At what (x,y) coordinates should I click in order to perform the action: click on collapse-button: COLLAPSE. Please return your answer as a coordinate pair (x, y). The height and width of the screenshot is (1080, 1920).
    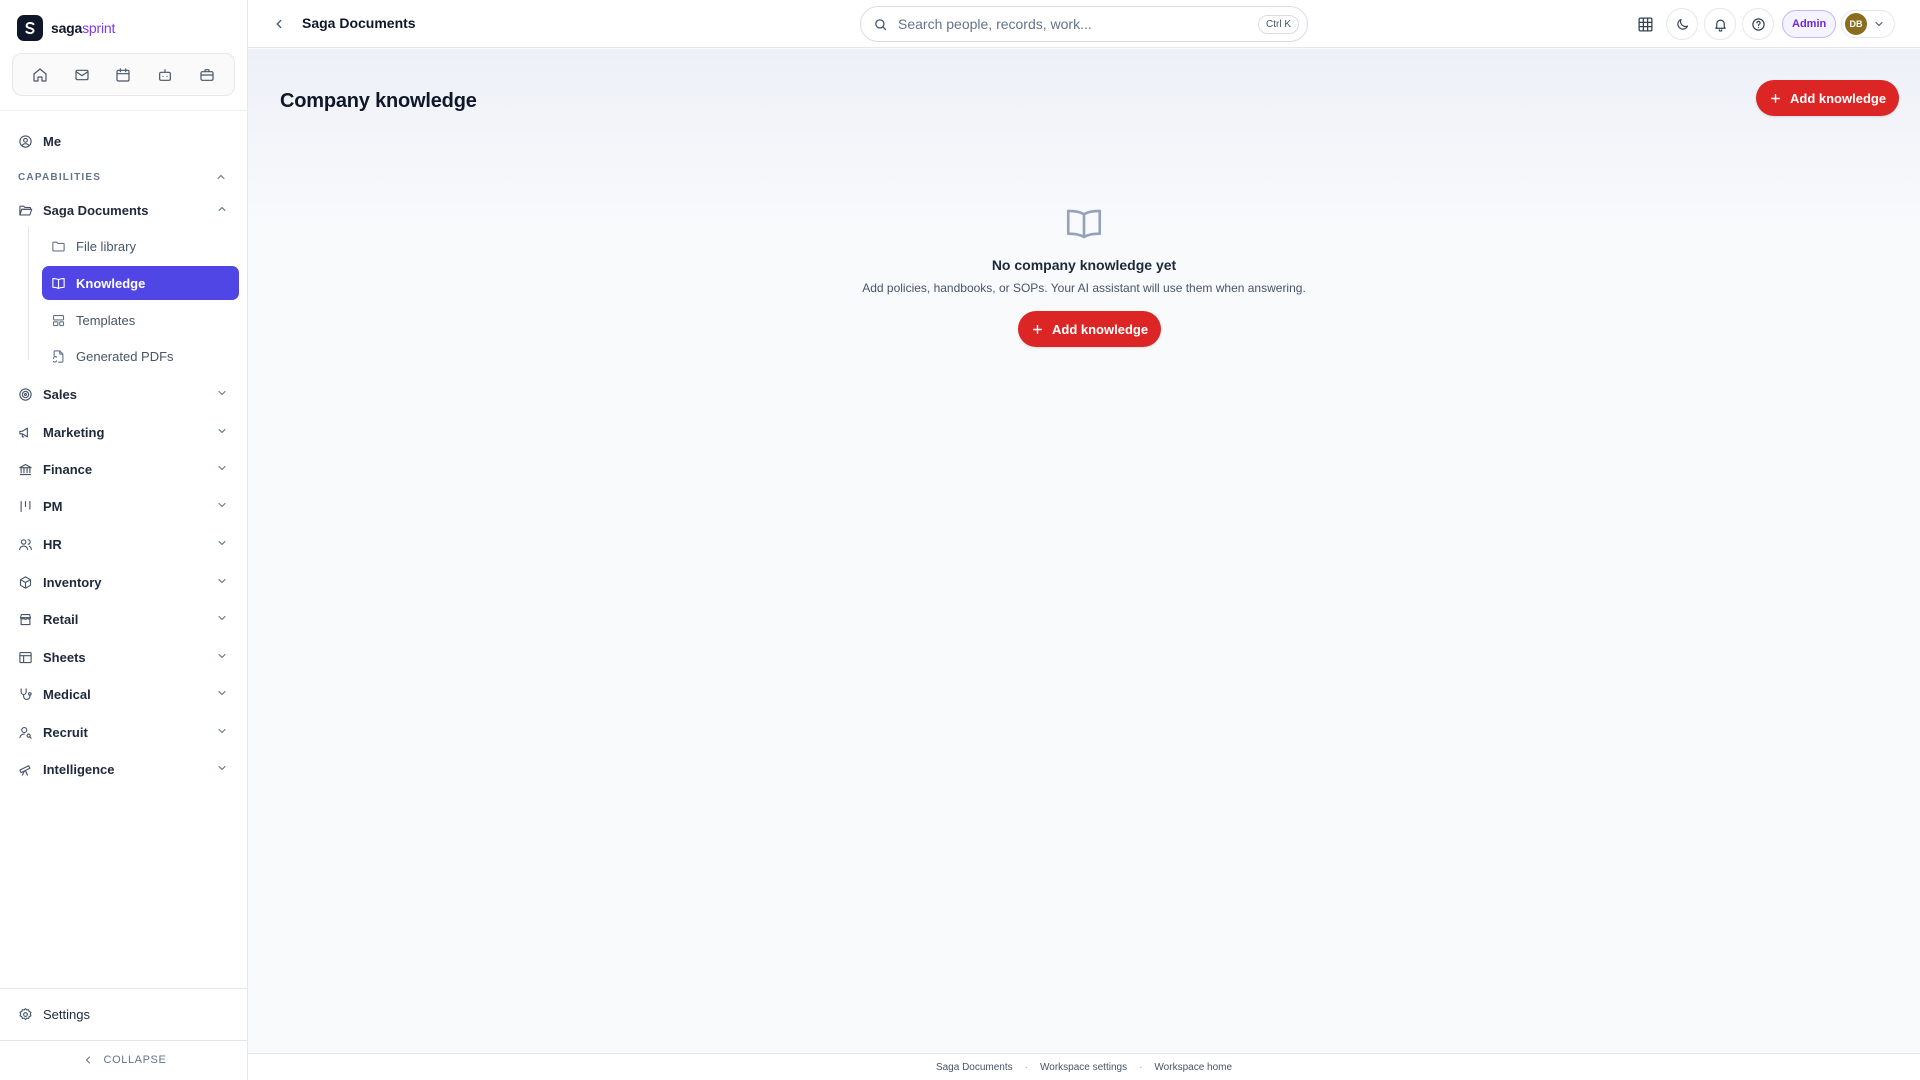
    Looking at the image, I should click on (124, 1060).